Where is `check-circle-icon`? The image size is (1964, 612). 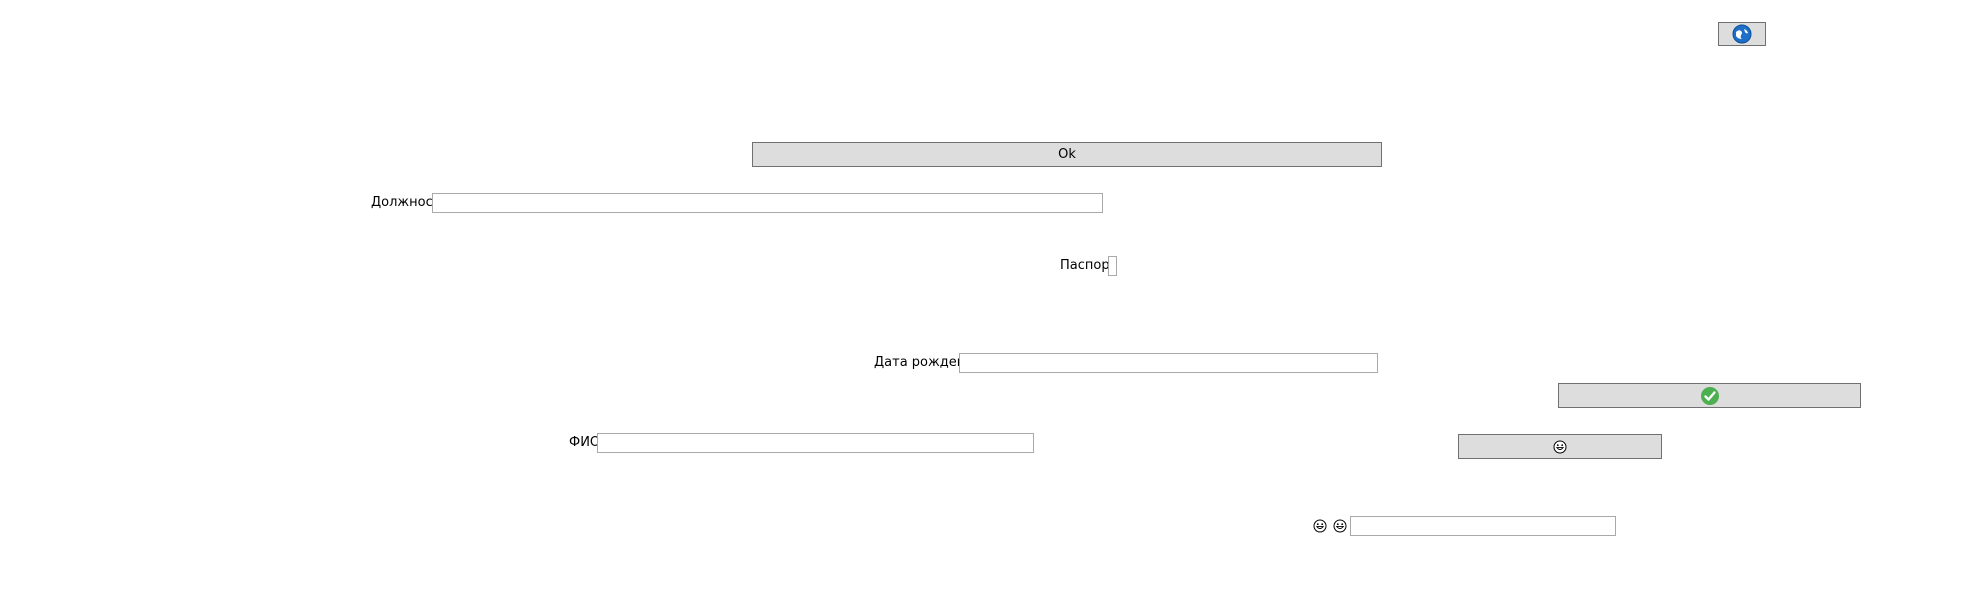
check-circle-icon is located at coordinates (1710, 396).